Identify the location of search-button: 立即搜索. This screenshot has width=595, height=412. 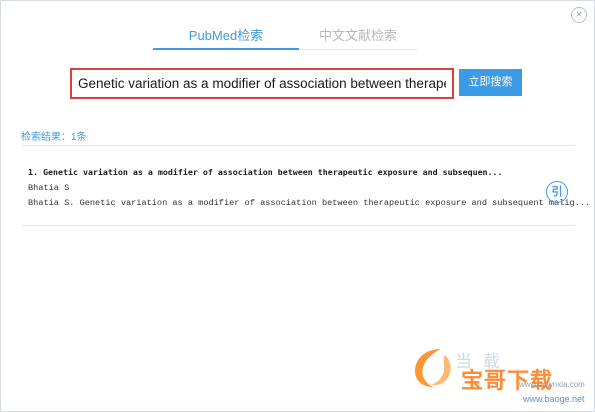
(490, 82).